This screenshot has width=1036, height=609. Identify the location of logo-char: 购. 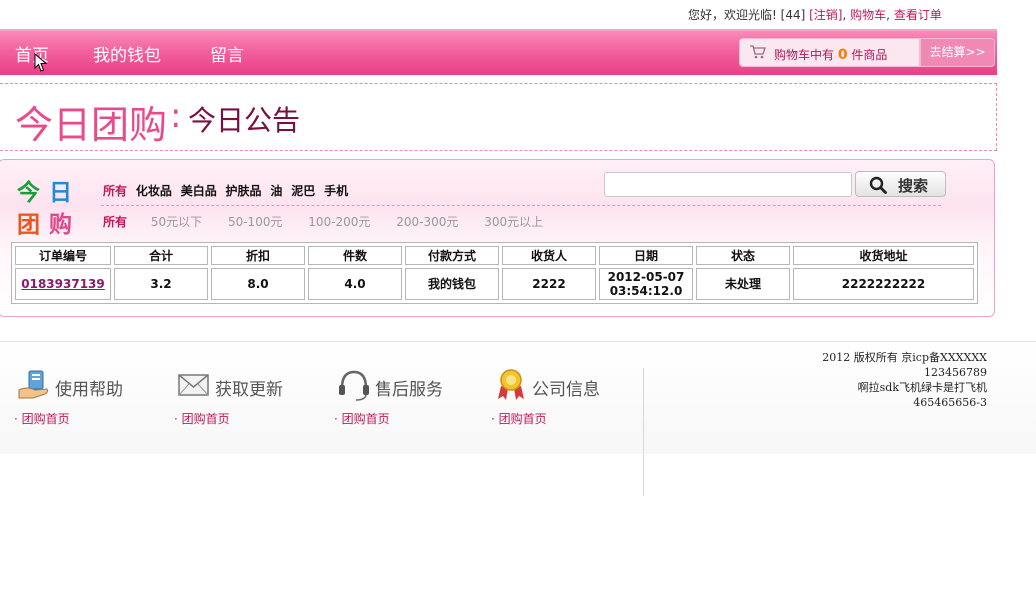
(60, 225).